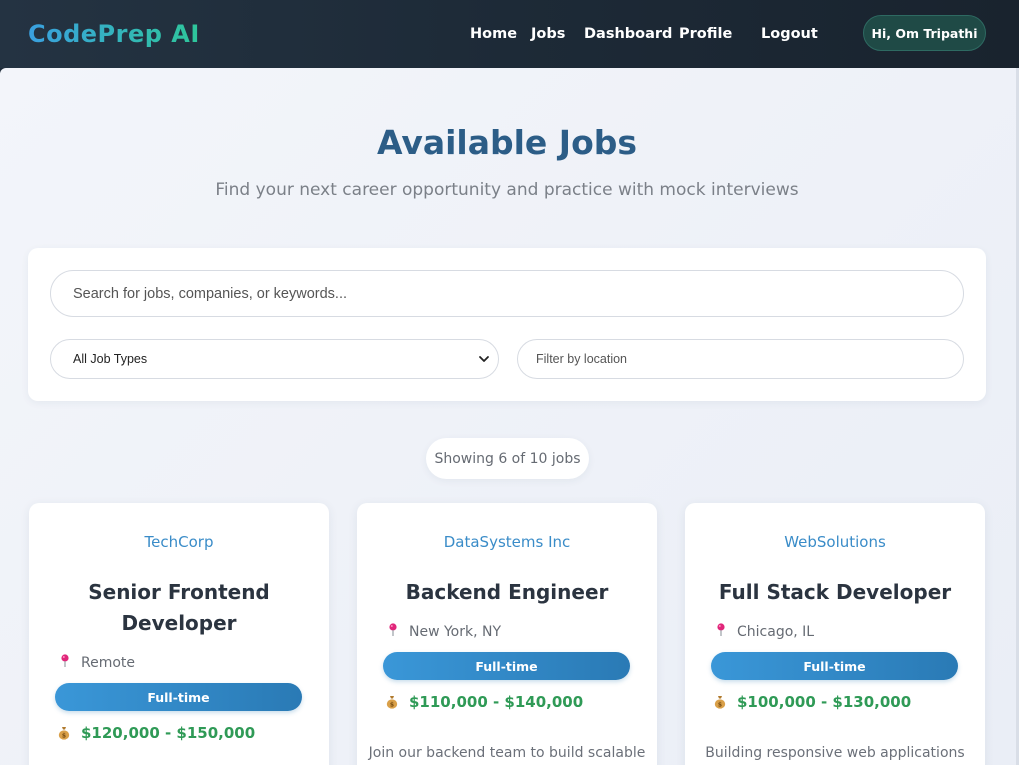 Image resolution: width=1019 pixels, height=765 pixels. I want to click on job-title-continued: Developer, so click(179, 623).